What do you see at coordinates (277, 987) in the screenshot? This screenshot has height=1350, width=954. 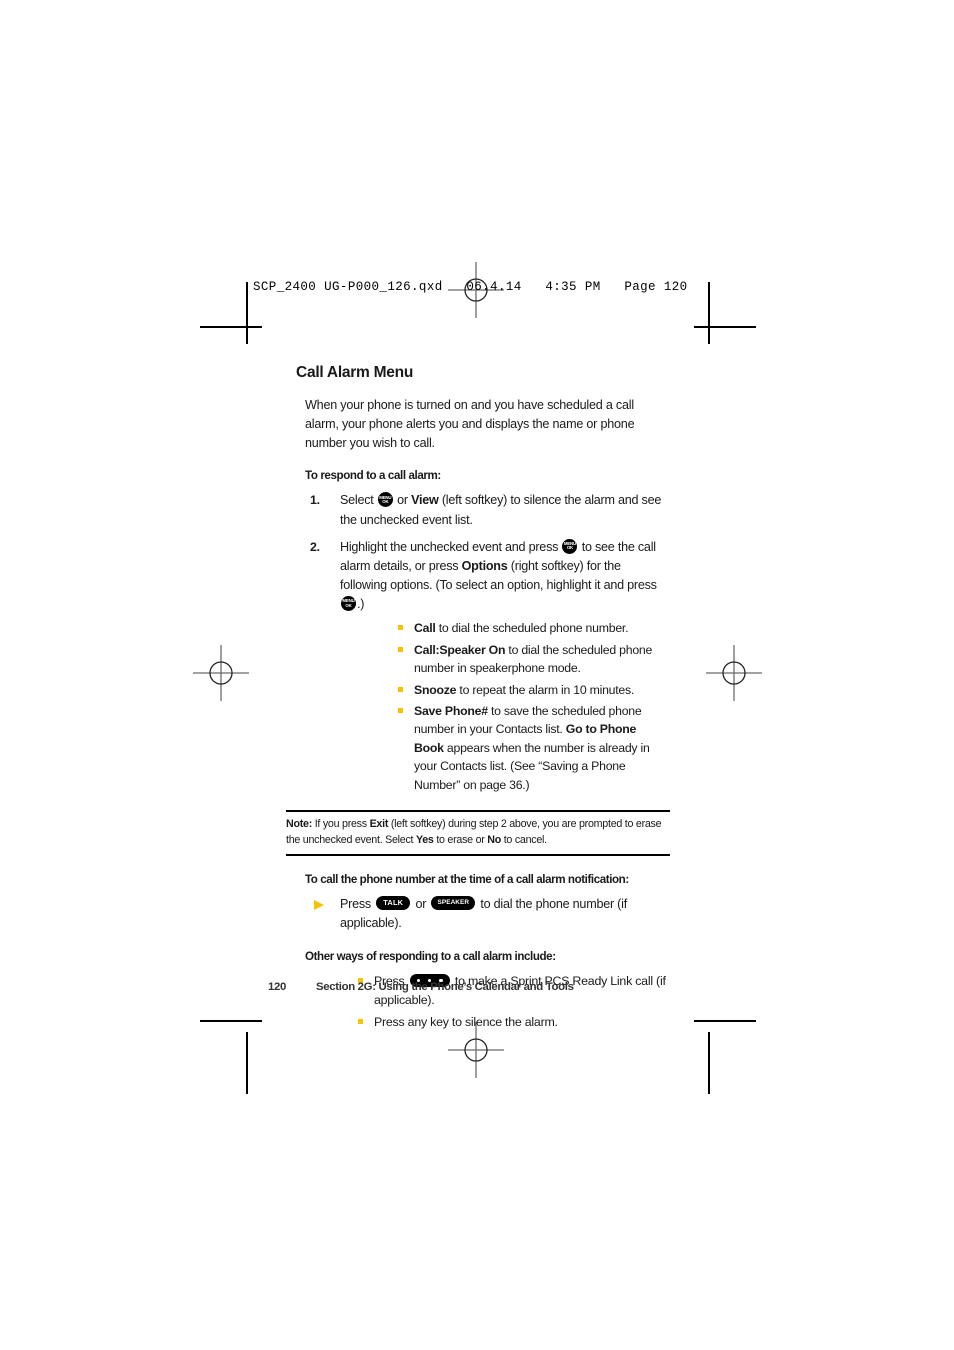 I see `footer-page-number: 120` at bounding box center [277, 987].